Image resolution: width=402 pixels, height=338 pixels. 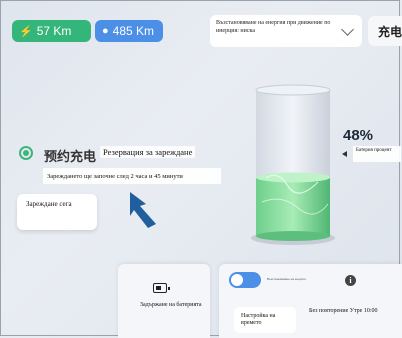 What do you see at coordinates (245, 280) in the screenshot?
I see `schedule-toggle` at bounding box center [245, 280].